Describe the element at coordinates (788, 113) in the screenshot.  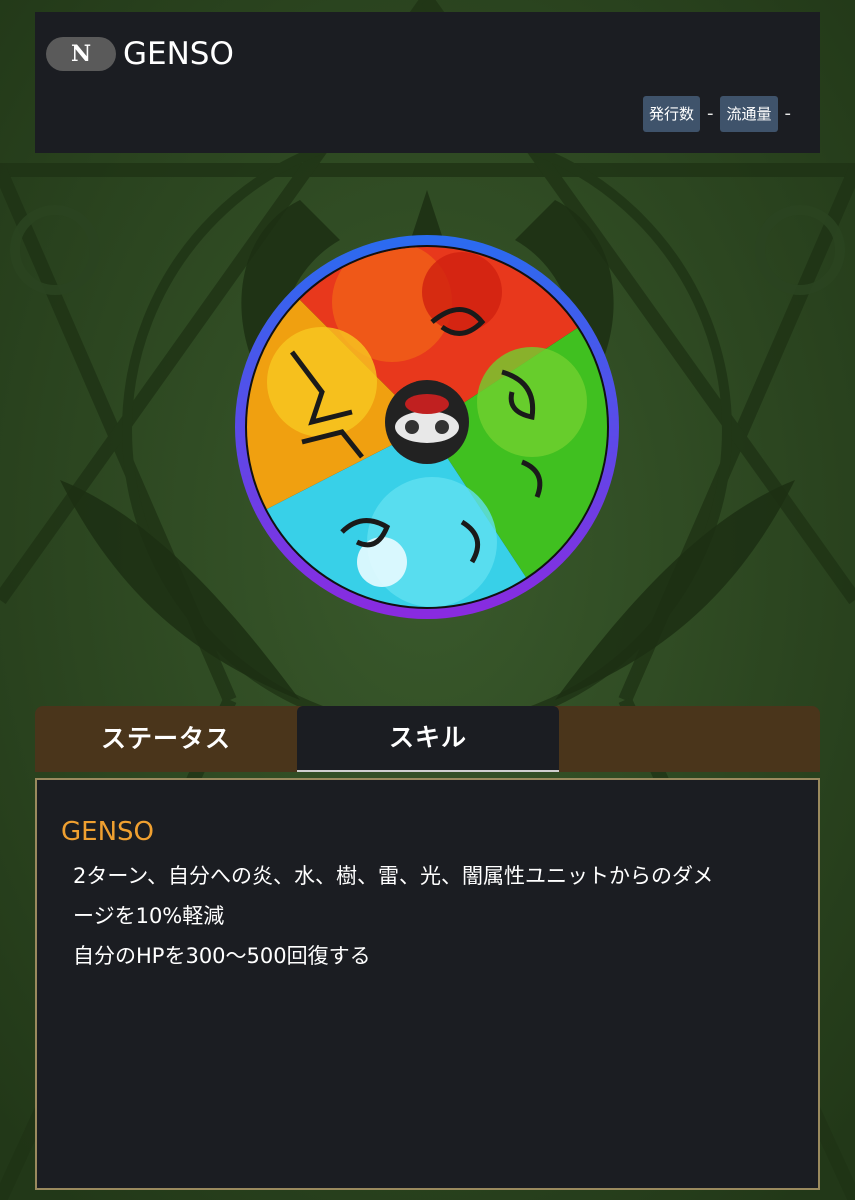
I see `circulation-value: -` at that location.